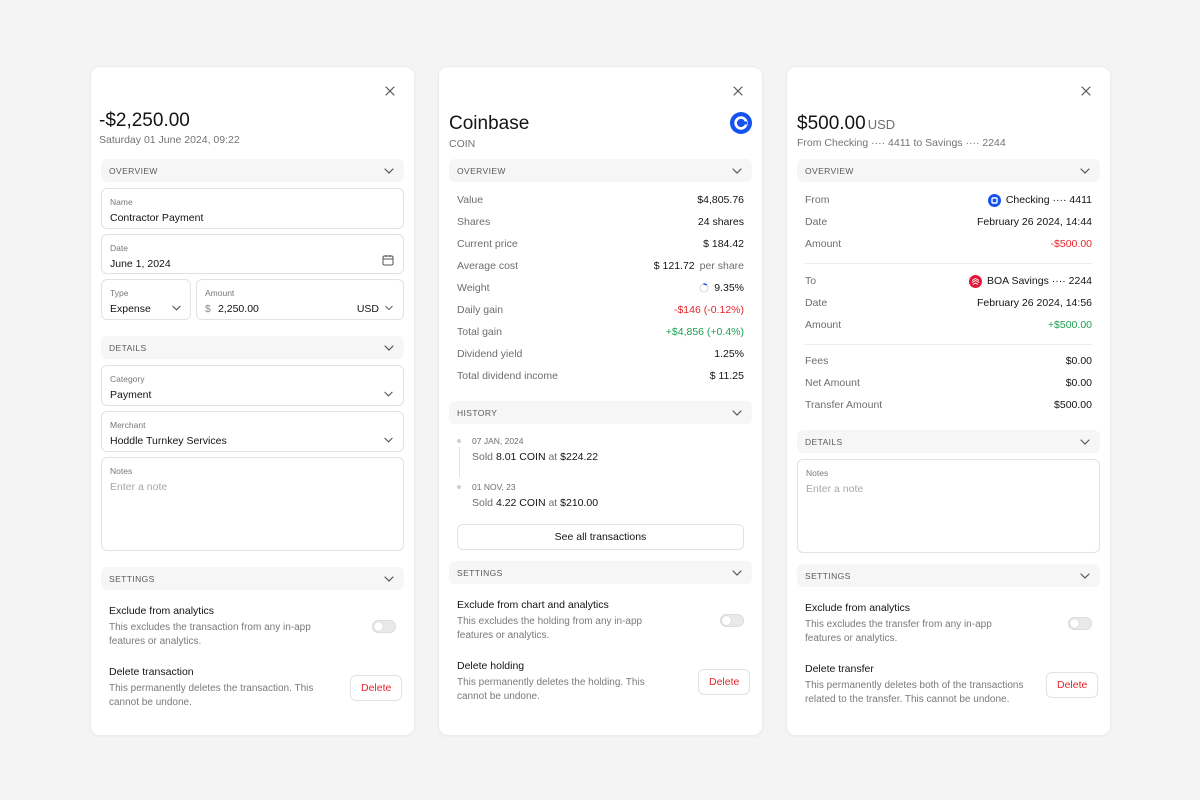 The height and width of the screenshot is (800, 1200). I want to click on history-entry: Sold 4.22 COIN at $210.00, so click(535, 503).